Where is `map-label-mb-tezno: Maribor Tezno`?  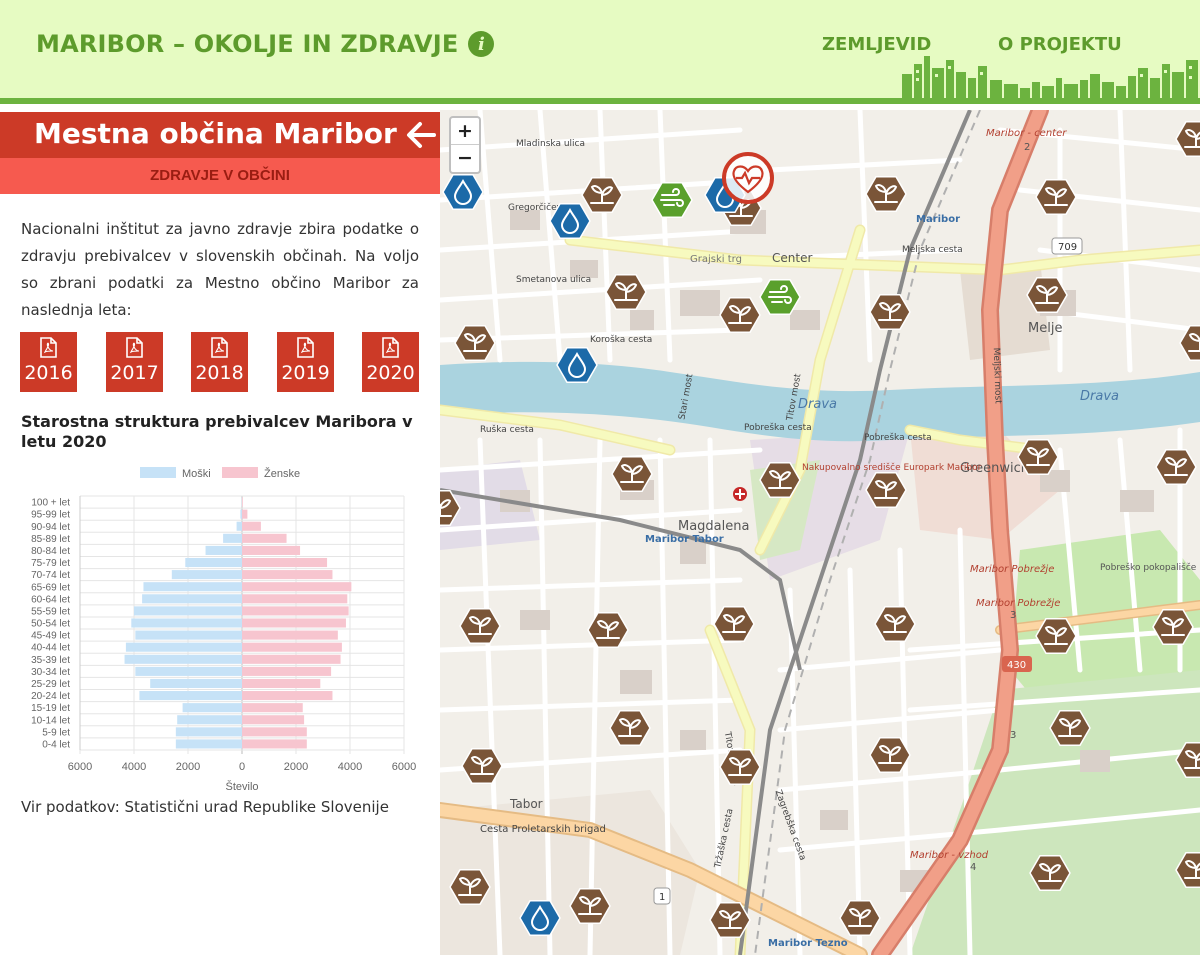
map-label-mb-tezno: Maribor Tezno is located at coordinates (808, 943).